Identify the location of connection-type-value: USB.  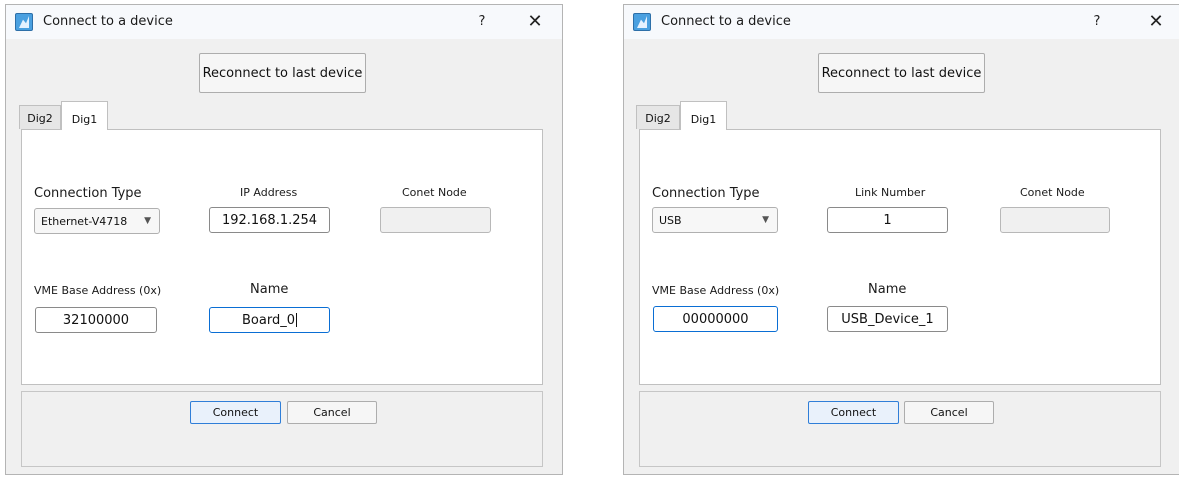
(670, 220).